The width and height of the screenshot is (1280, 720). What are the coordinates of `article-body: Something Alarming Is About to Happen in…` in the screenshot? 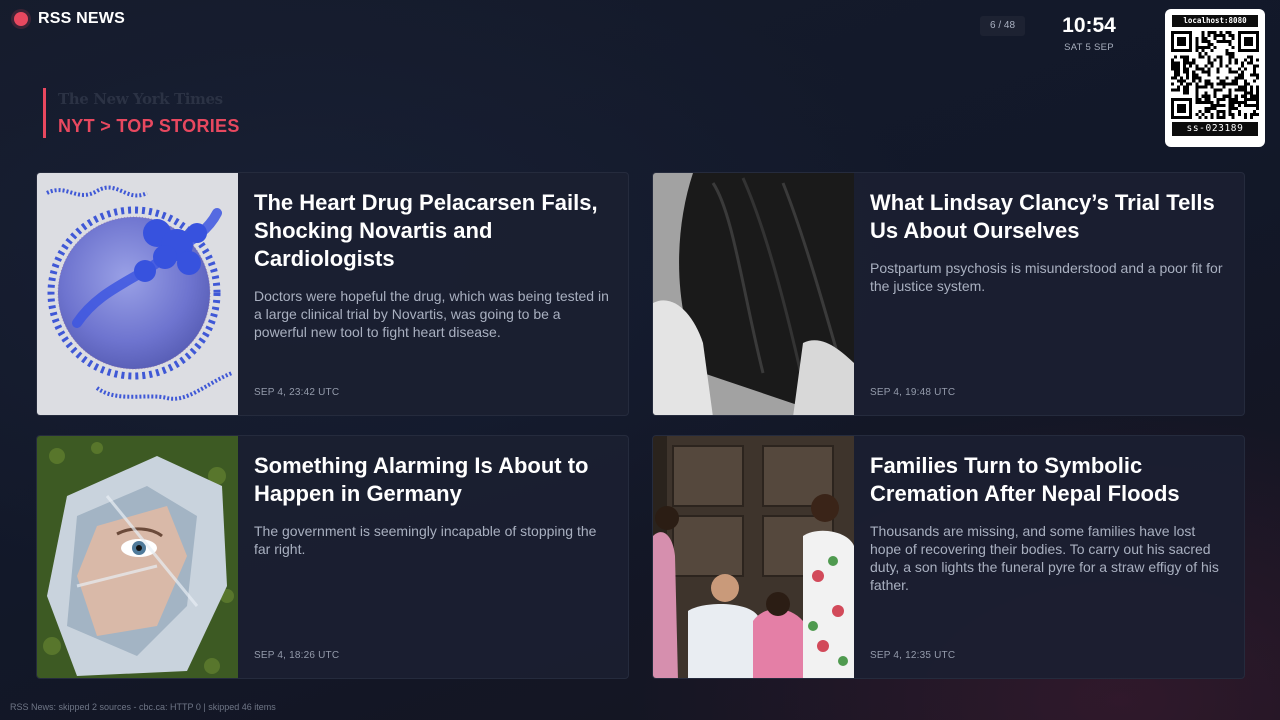 It's located at (432, 558).